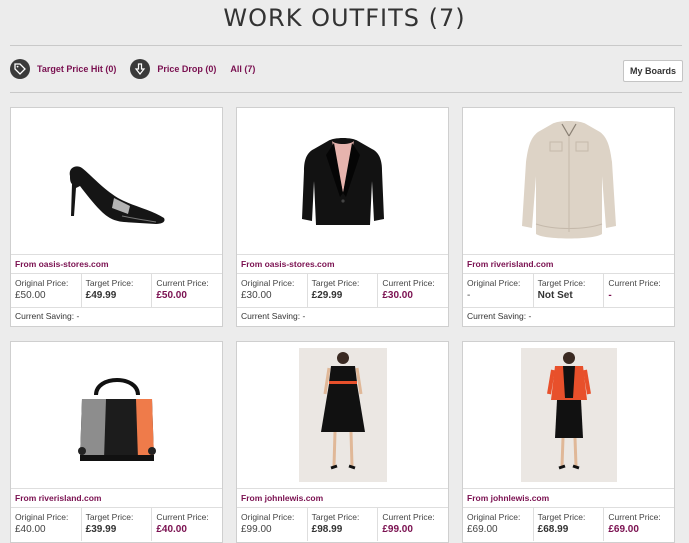  What do you see at coordinates (30, 529) in the screenshot?
I see `original-price: £40.00` at bounding box center [30, 529].